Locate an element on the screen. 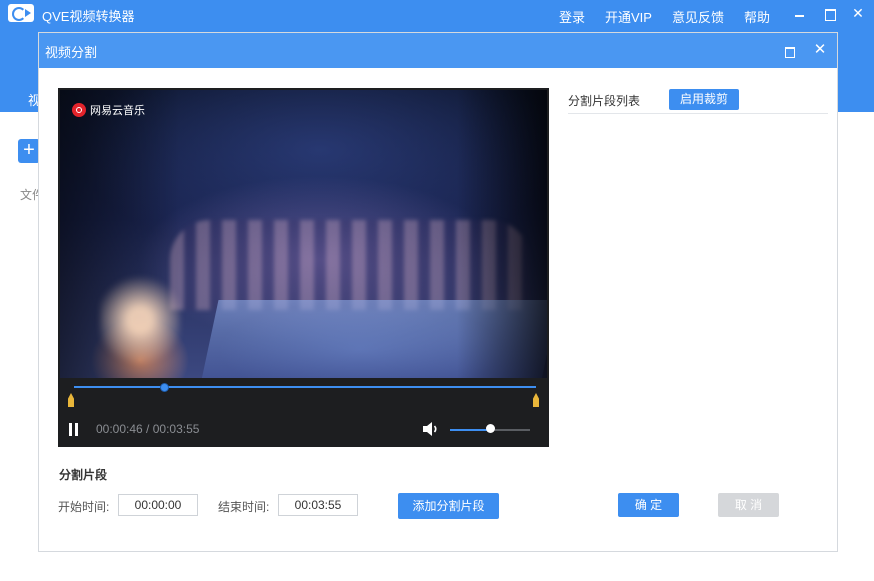 The width and height of the screenshot is (874, 581). menu-help: 帮助 is located at coordinates (757, 16).